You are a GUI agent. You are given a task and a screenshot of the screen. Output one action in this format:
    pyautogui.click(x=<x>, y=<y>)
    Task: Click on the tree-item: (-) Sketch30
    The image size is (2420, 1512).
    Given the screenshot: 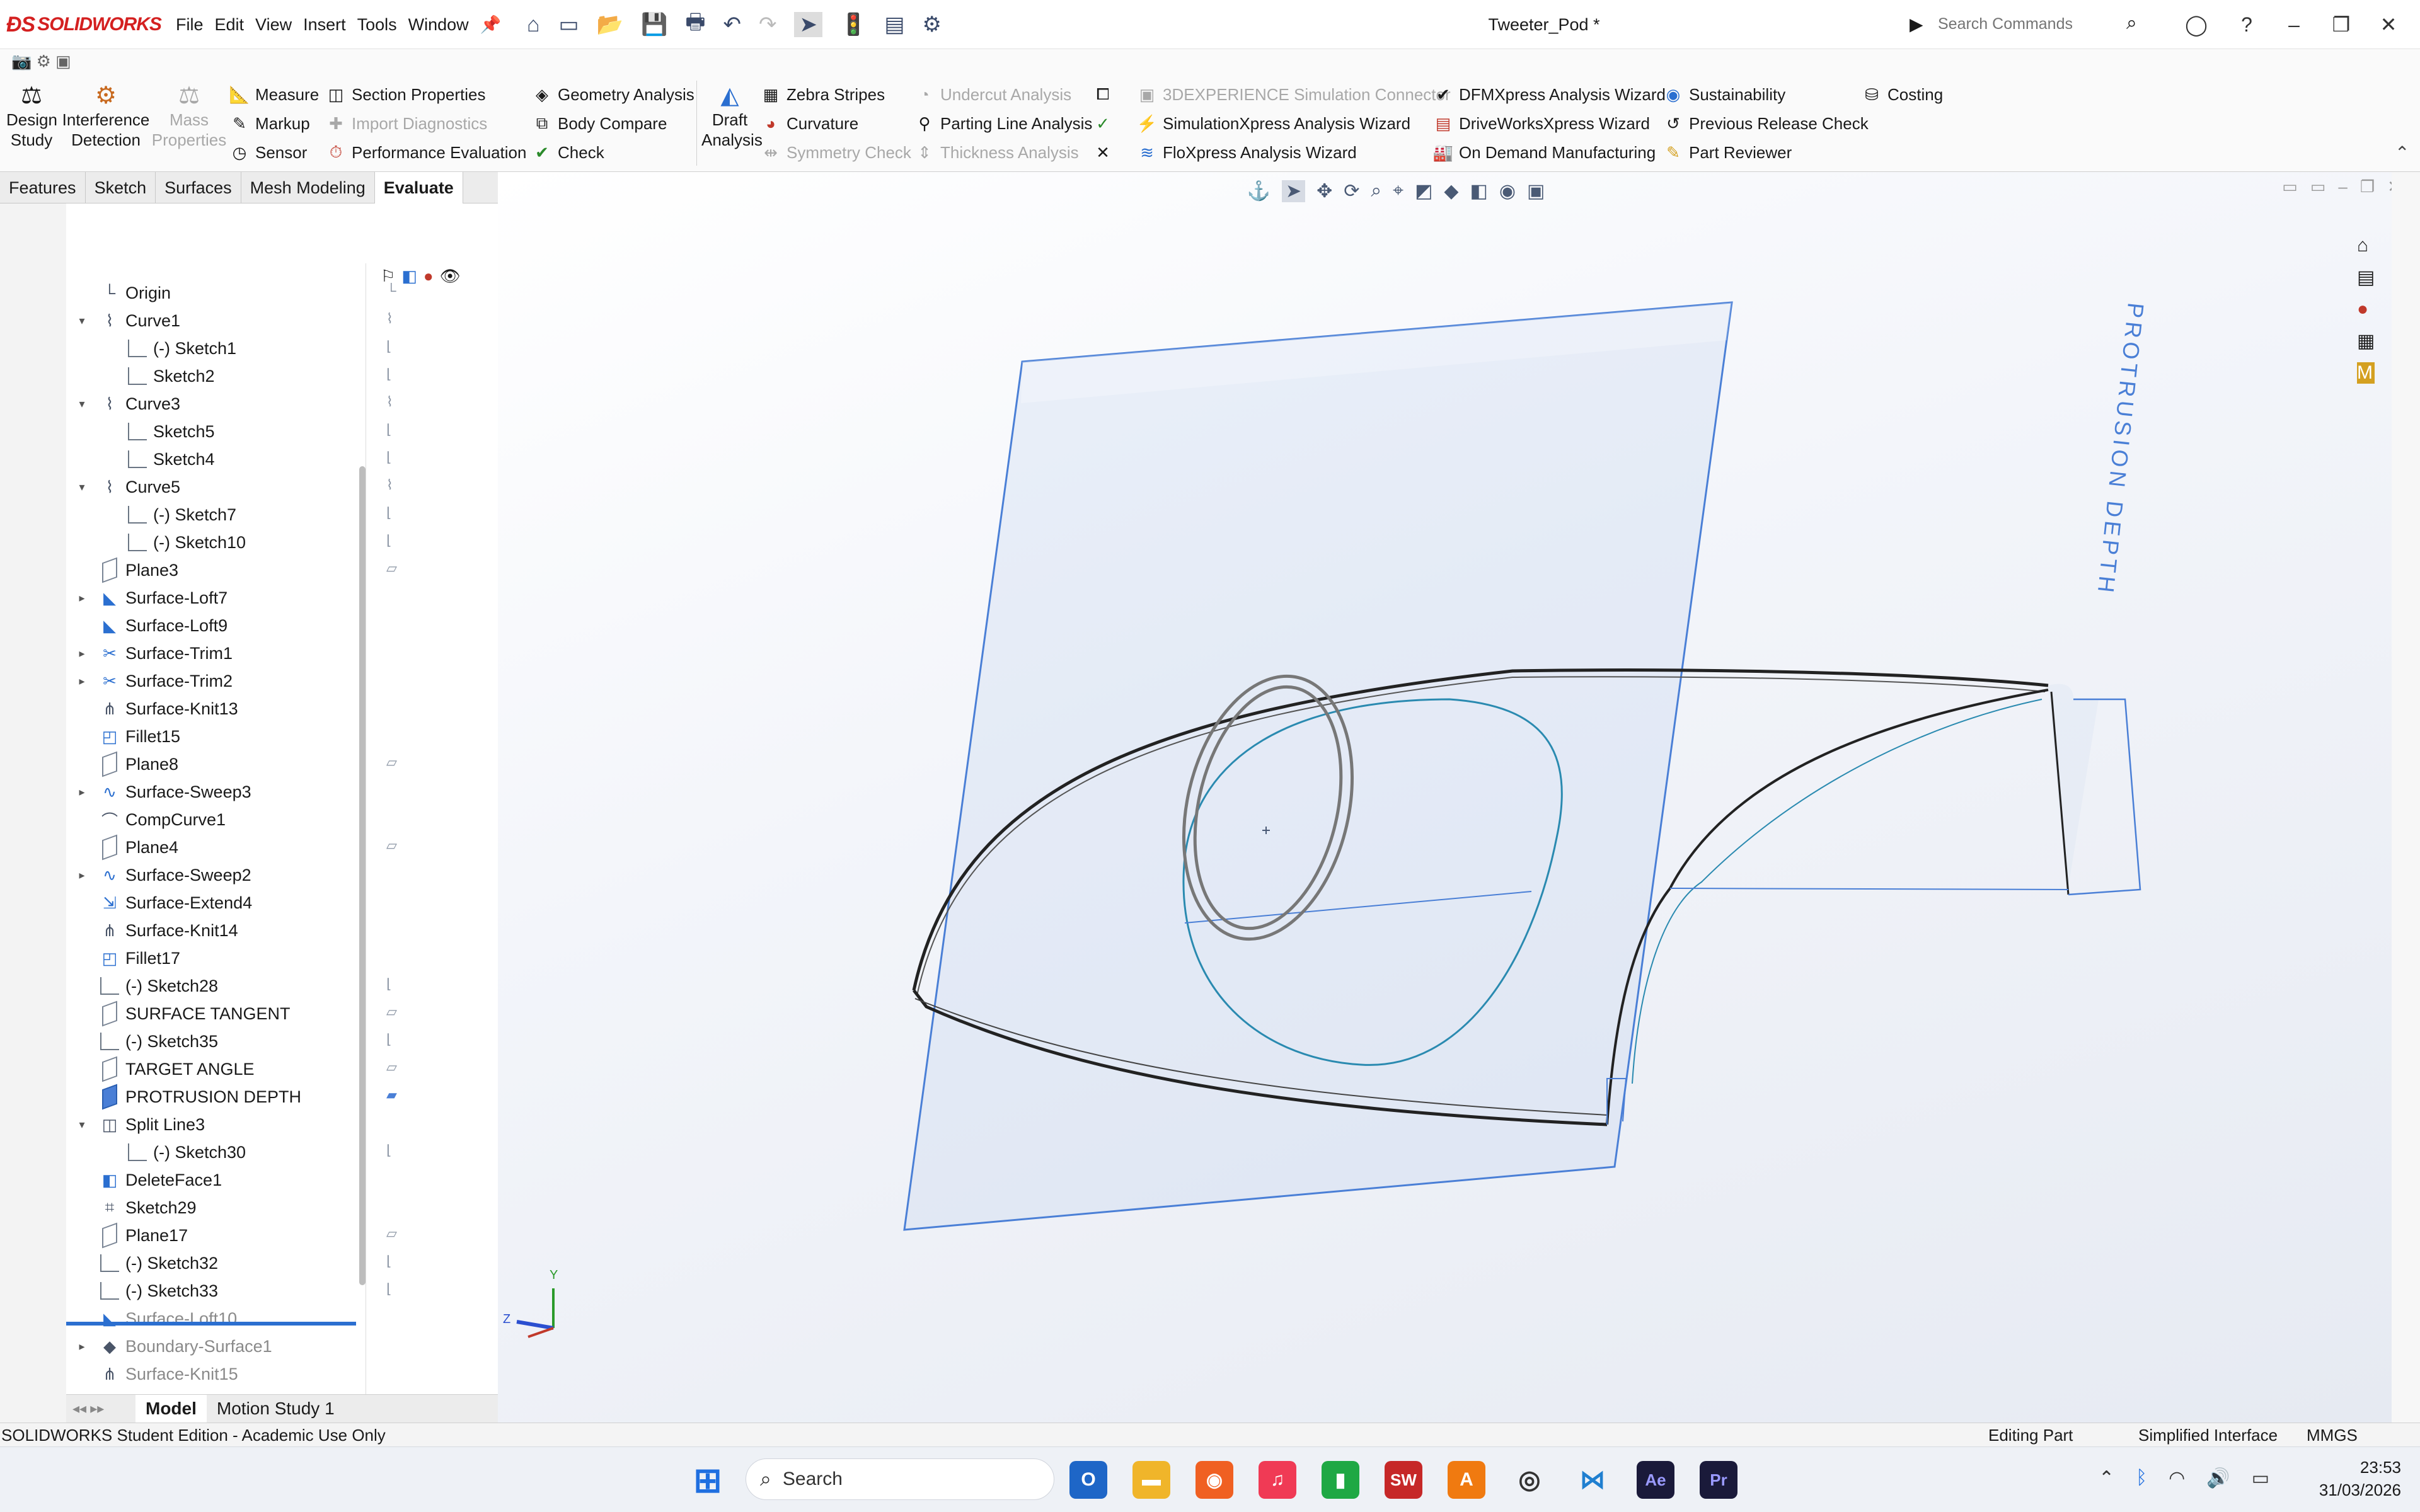 What is the action you would take?
    pyautogui.click(x=214, y=1152)
    